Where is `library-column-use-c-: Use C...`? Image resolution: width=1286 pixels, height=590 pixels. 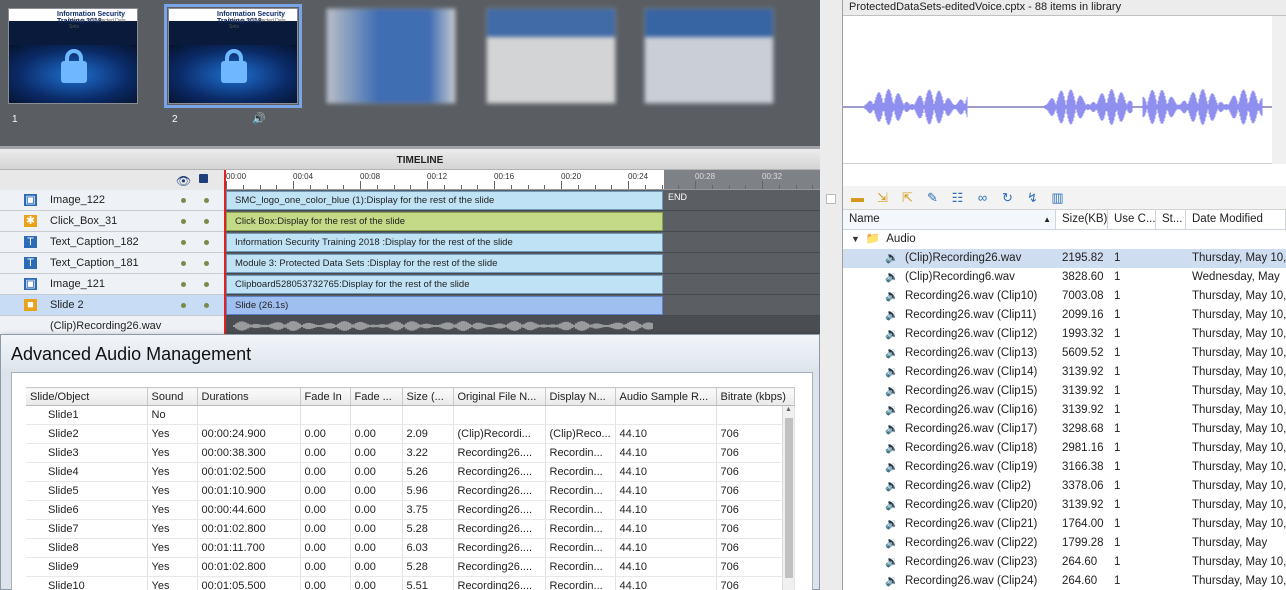 library-column-use-c-: Use C... is located at coordinates (1132, 219).